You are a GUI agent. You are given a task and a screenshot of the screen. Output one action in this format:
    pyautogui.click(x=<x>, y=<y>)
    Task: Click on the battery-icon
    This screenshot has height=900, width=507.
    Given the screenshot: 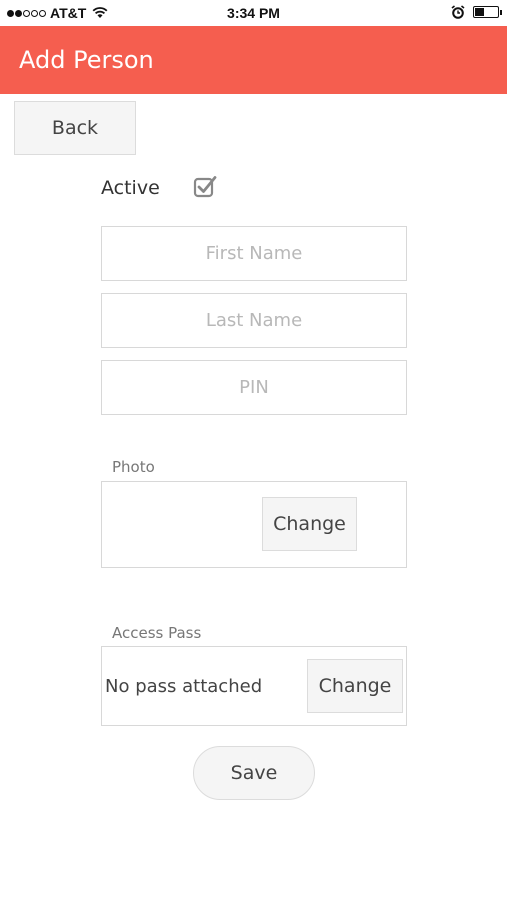 What is the action you would take?
    pyautogui.click(x=487, y=12)
    